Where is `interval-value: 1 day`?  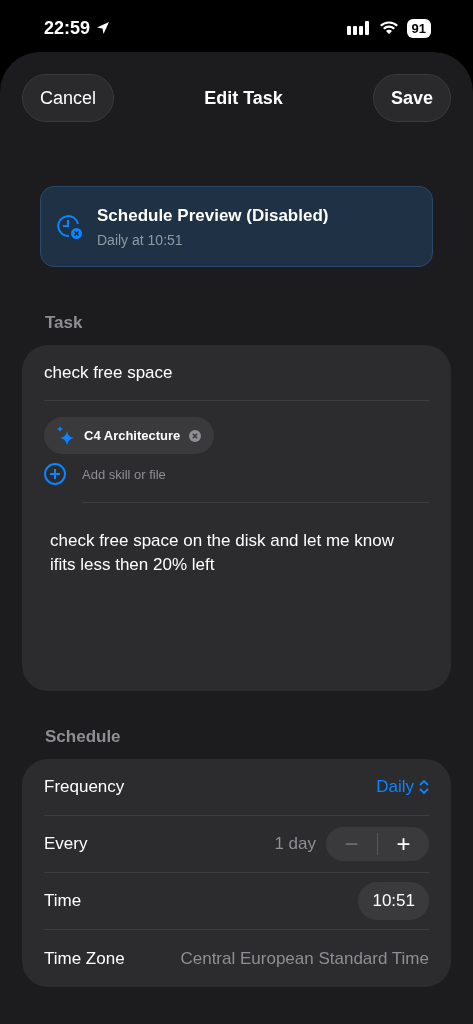
interval-value: 1 day is located at coordinates (295, 844).